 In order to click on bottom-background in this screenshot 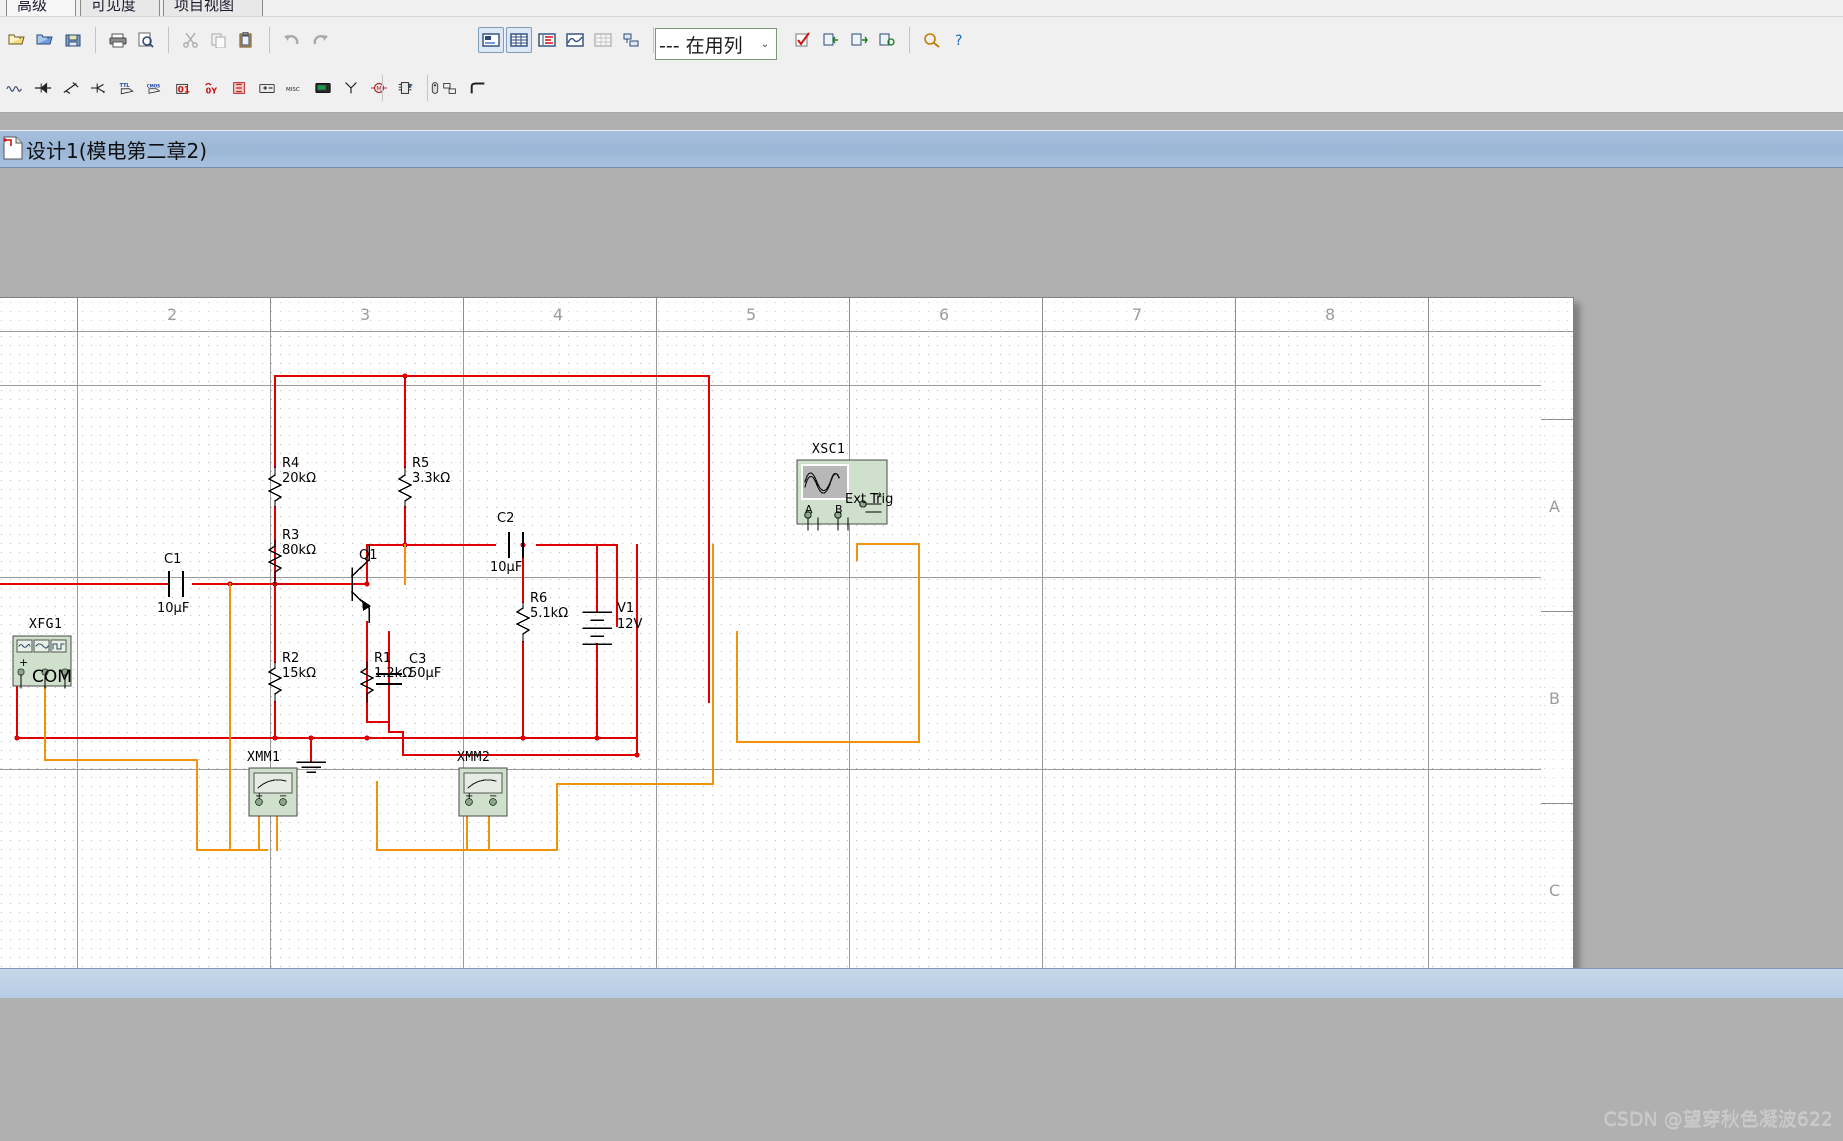, I will do `click(921, 1069)`.